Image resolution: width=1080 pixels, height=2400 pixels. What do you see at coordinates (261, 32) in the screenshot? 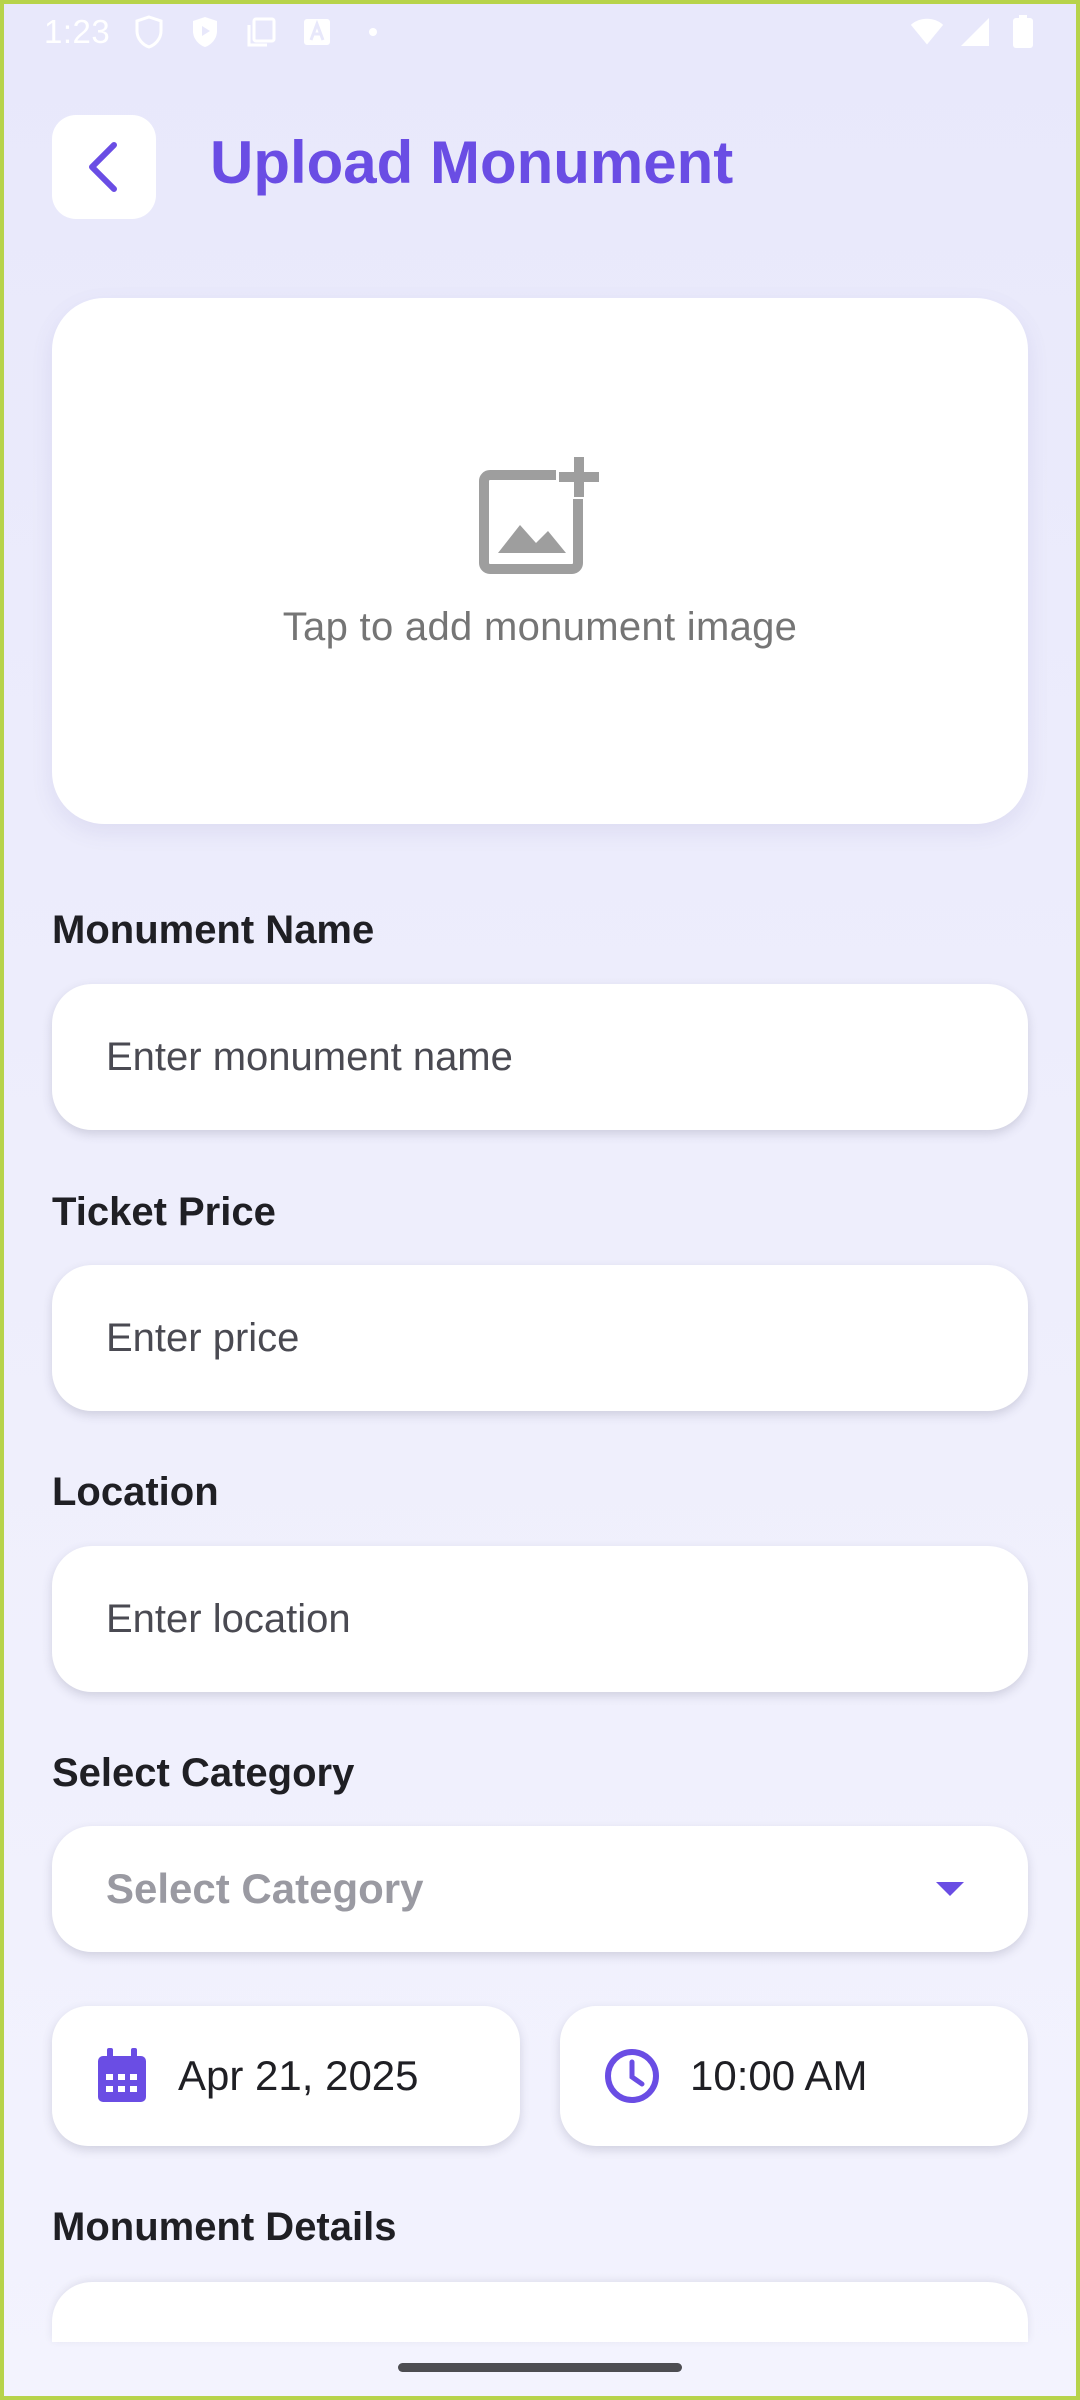
I see `copy-icon` at bounding box center [261, 32].